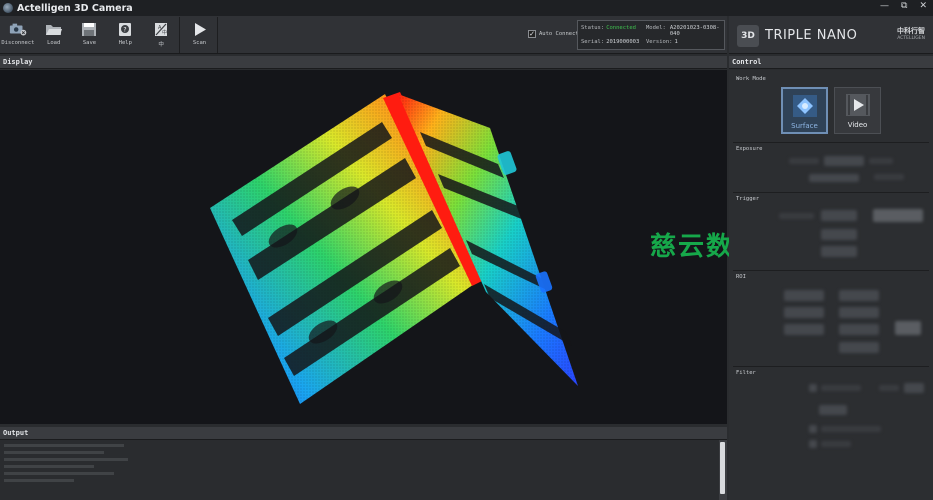 This screenshot has width=933, height=500. I want to click on svg-text: 中, so click(164, 32).